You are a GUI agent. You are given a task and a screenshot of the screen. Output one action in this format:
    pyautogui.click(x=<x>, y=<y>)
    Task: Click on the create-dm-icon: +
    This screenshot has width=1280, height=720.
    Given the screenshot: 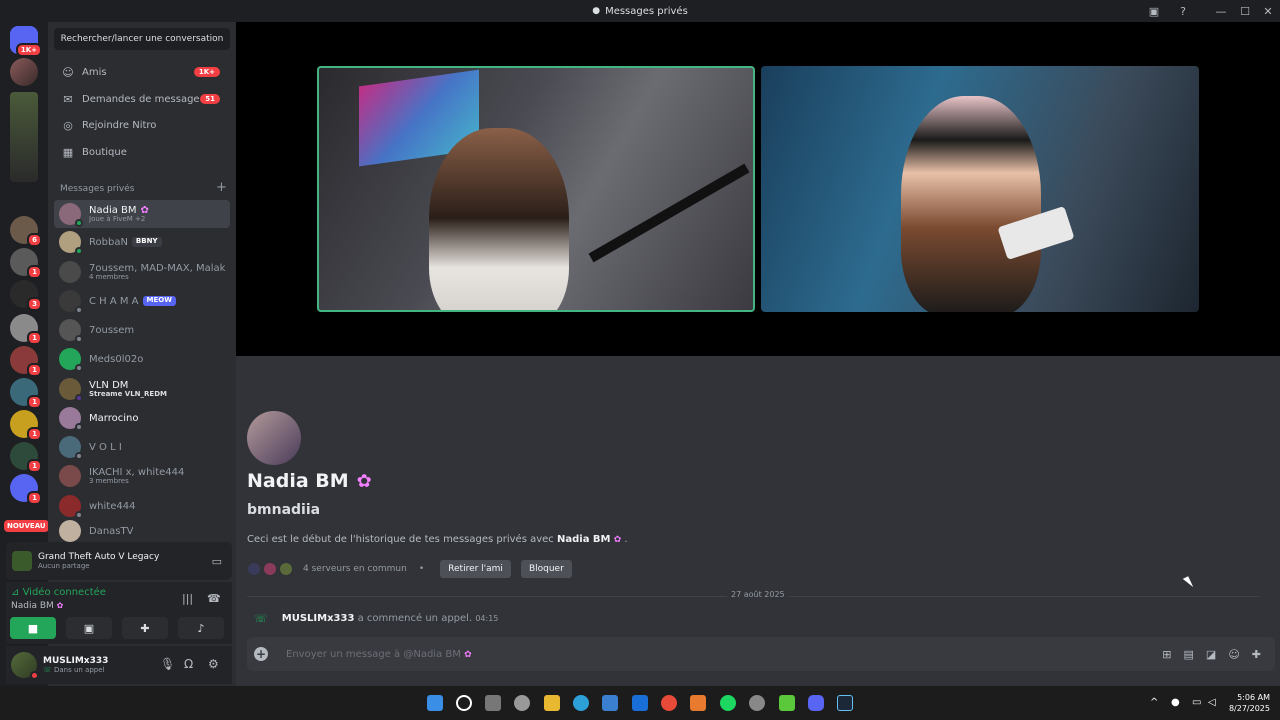 What is the action you would take?
    pyautogui.click(x=221, y=187)
    